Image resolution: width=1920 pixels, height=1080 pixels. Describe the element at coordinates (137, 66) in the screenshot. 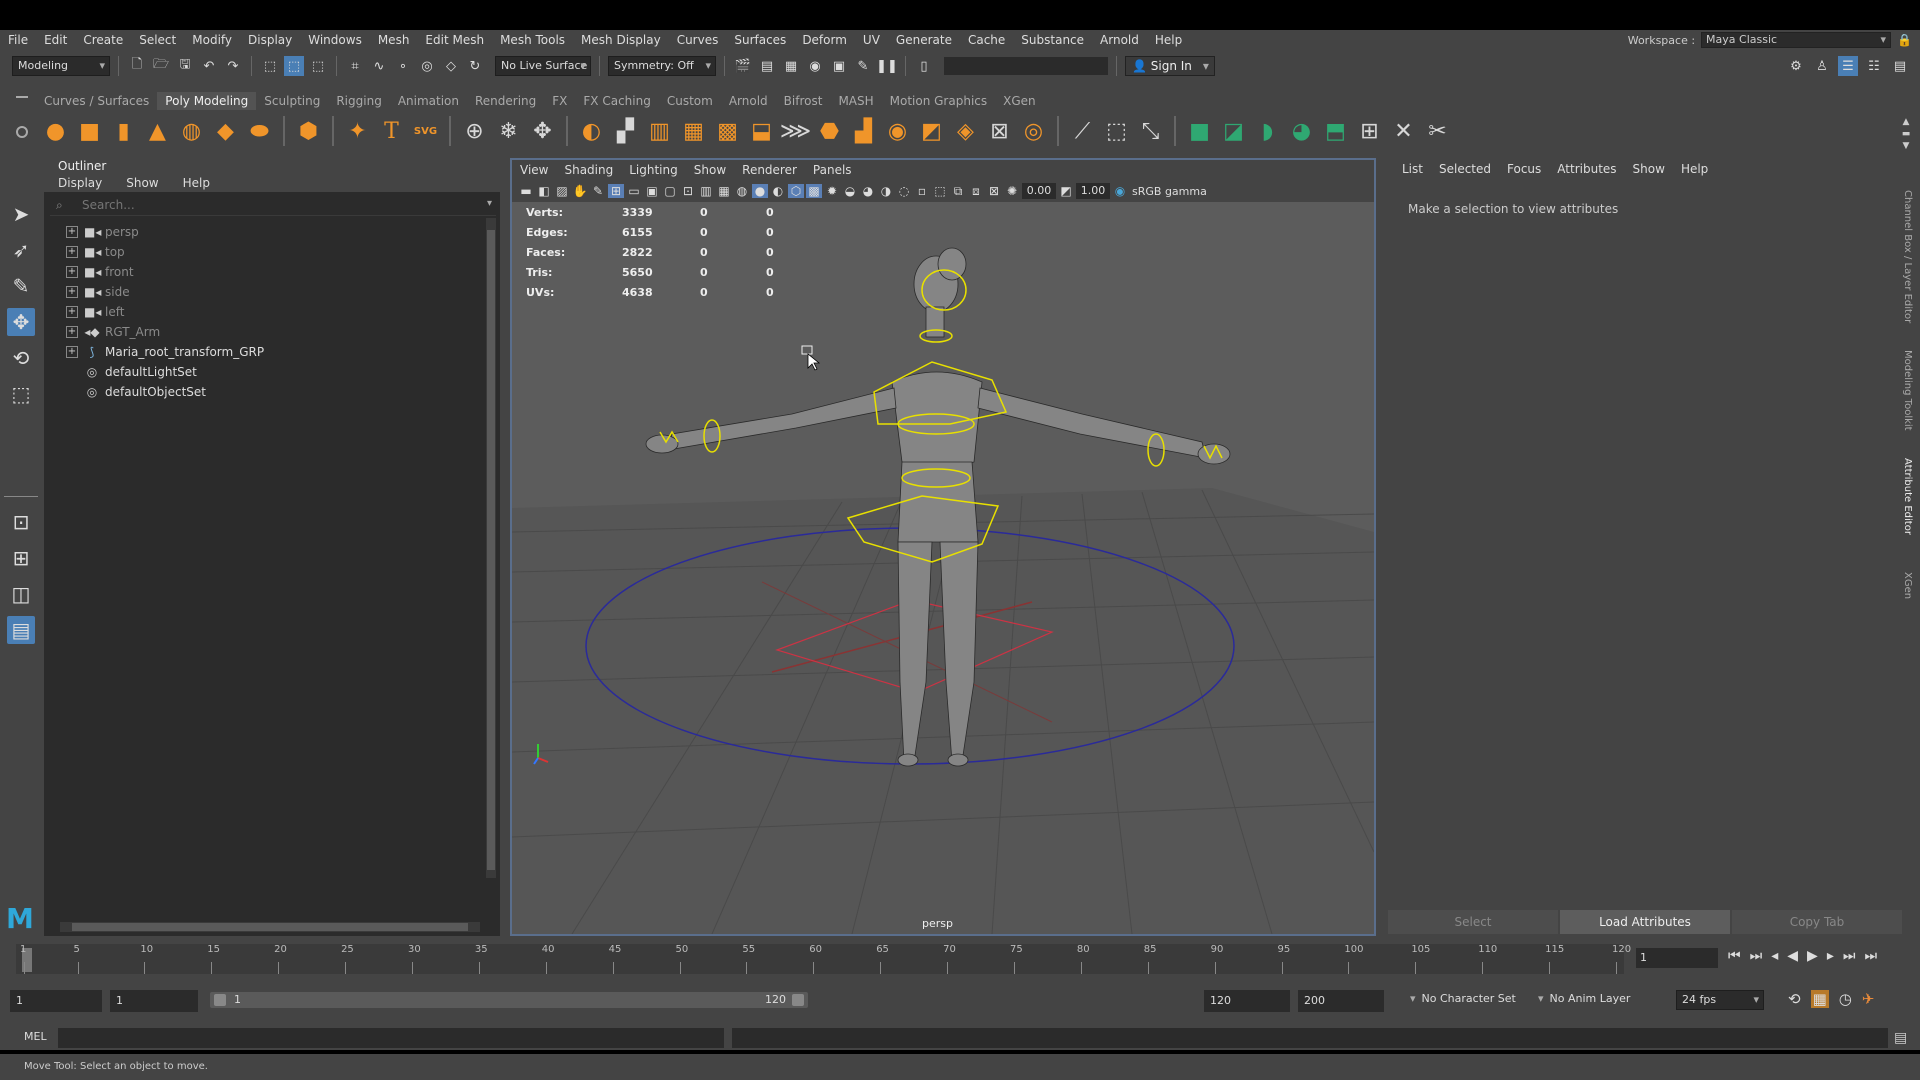

I see `new-scene-icon: 🗋` at that location.